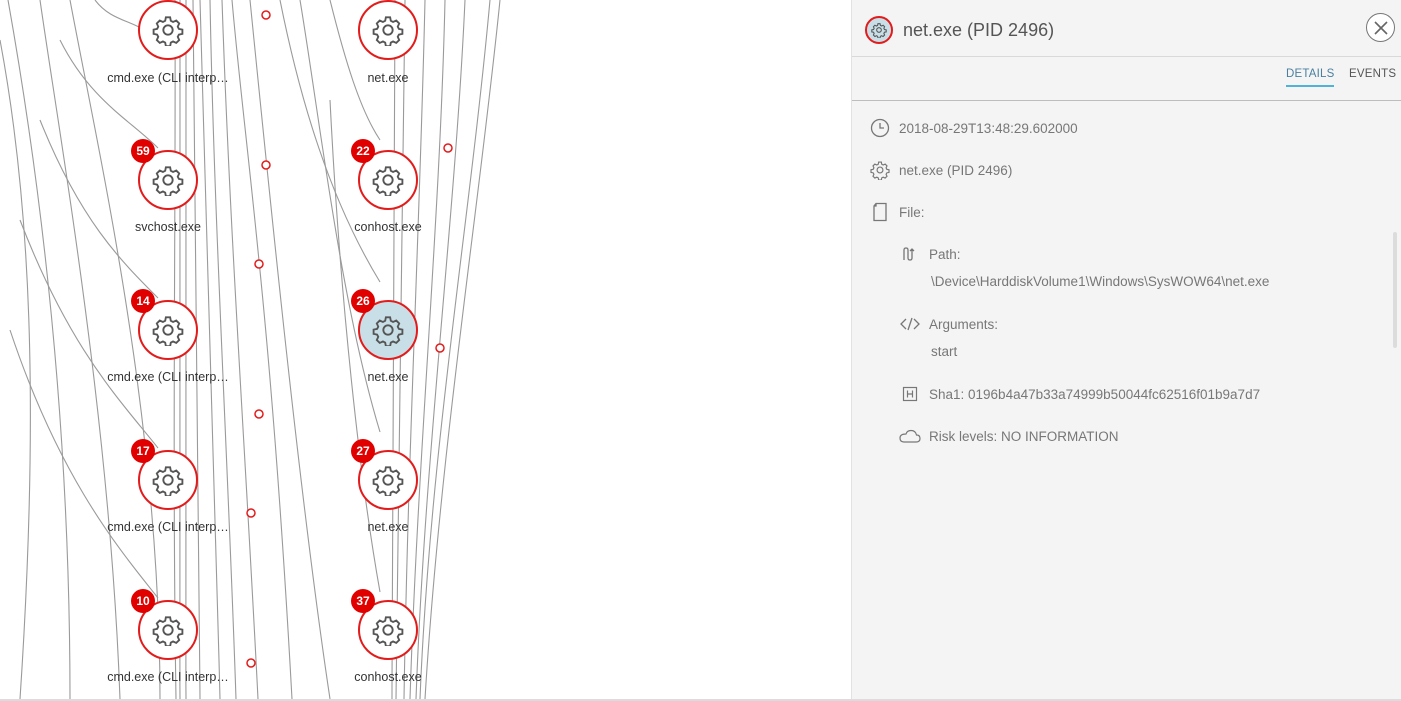 This screenshot has width=1401, height=701. I want to click on process-node-svchost: 59 svchost.exe, so click(166, 186).